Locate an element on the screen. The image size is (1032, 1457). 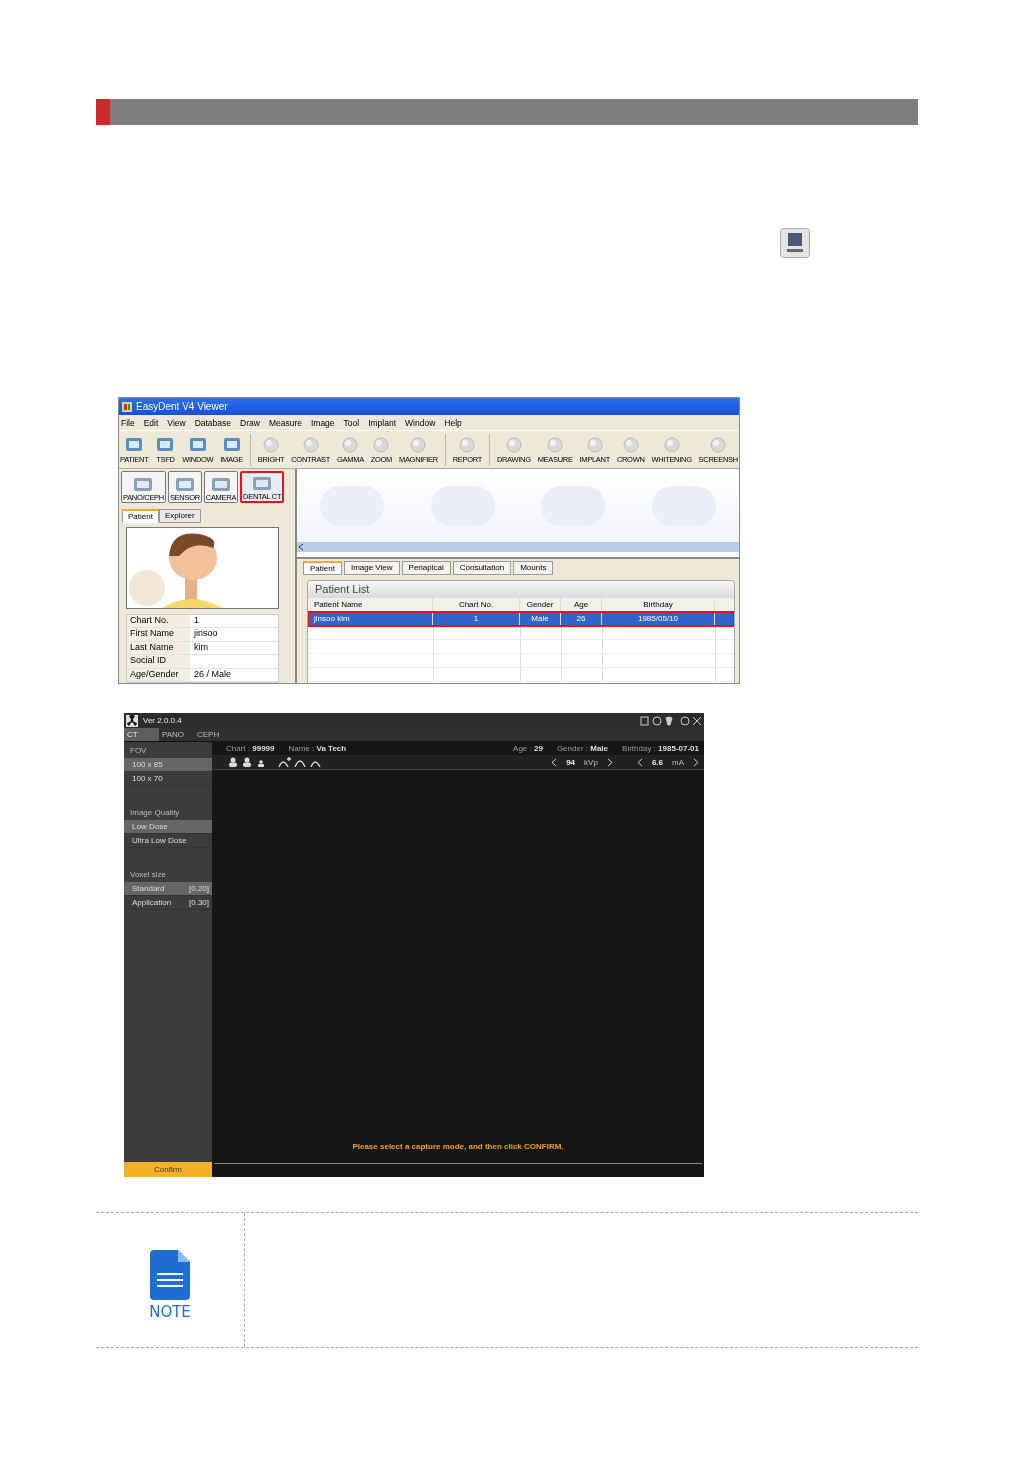
window-controls-icon is located at coordinates (671, 720).